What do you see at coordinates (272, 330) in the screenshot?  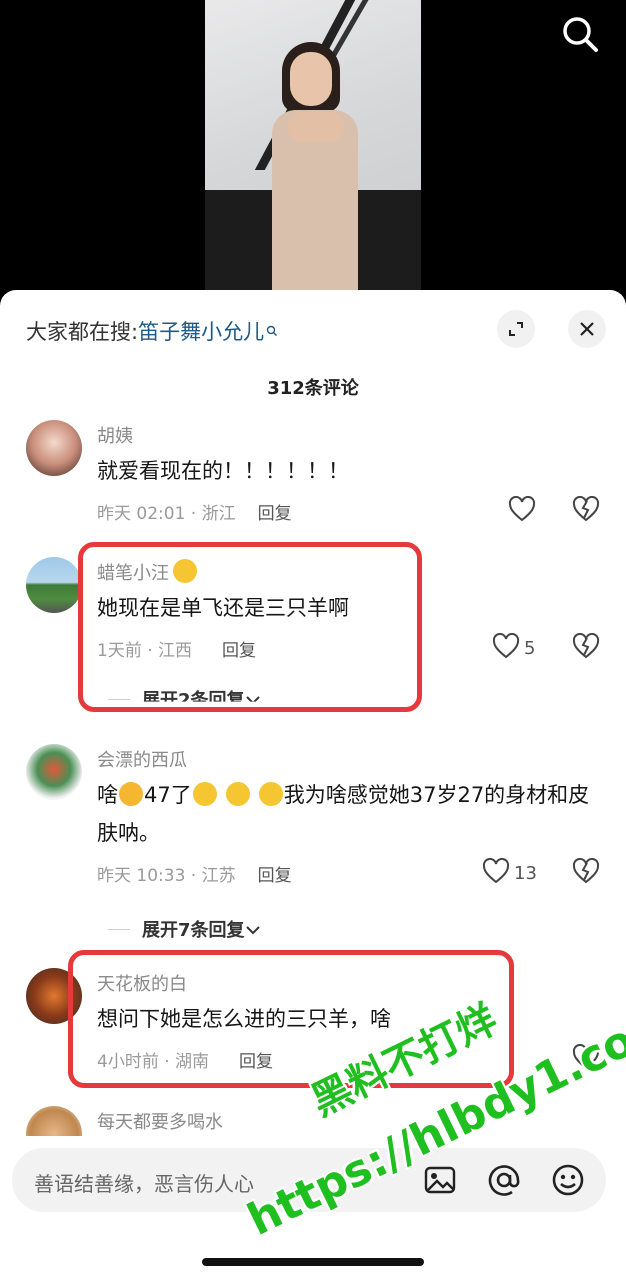 I see `small-search-icon` at bounding box center [272, 330].